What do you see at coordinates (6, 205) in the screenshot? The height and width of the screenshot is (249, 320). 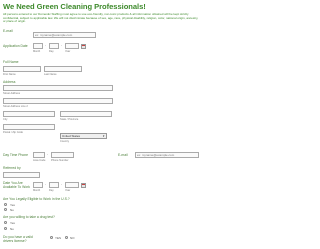 I see `eligible-yes-radio` at bounding box center [6, 205].